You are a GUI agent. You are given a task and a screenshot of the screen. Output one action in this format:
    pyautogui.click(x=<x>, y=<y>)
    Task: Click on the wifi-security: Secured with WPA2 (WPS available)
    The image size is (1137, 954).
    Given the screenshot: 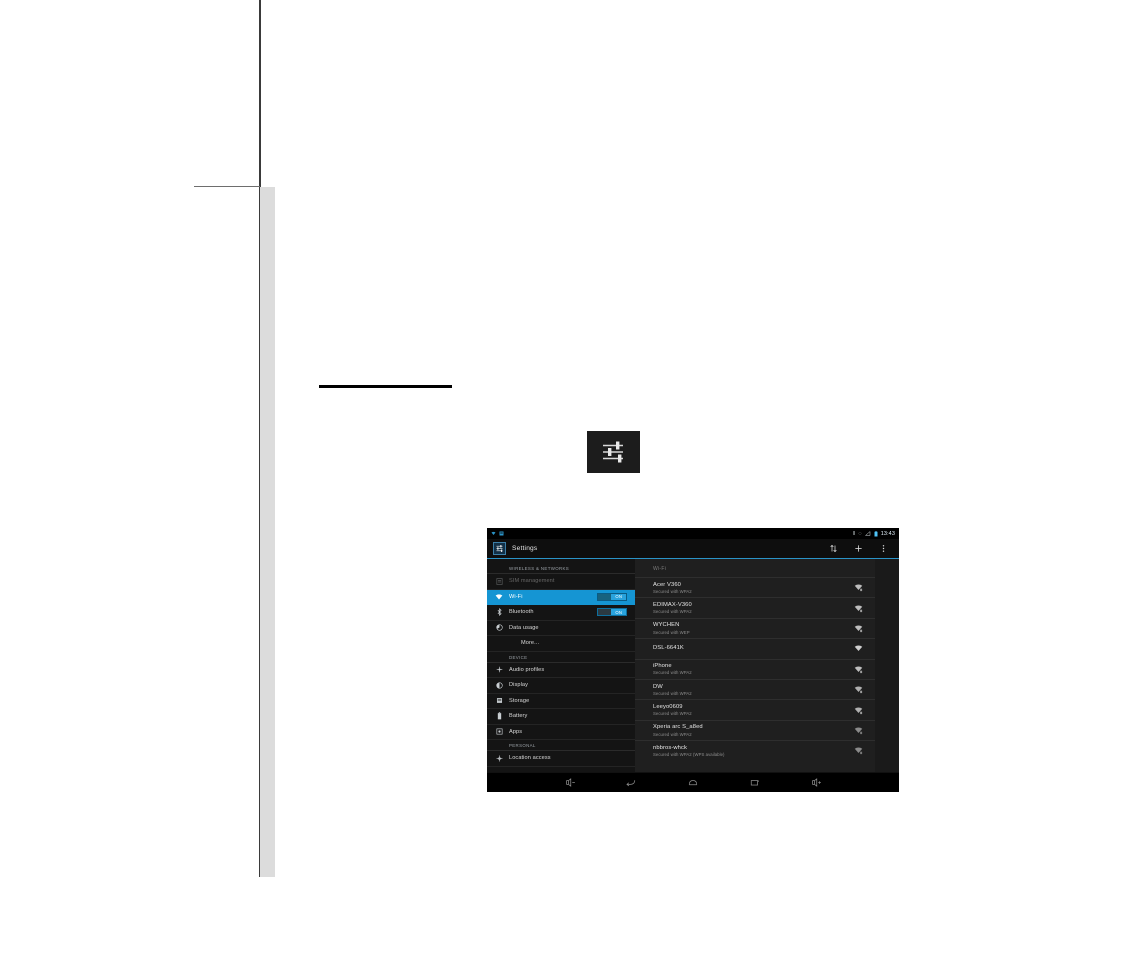 What is the action you would take?
    pyautogui.click(x=689, y=754)
    